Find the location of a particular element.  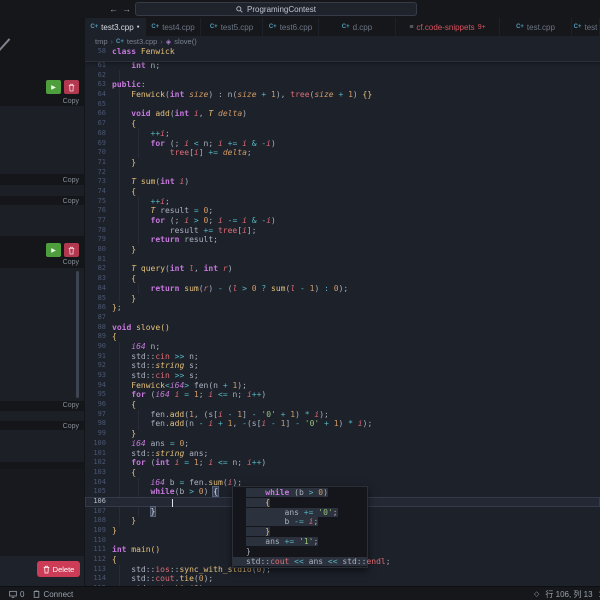

editor-line-82: 82 T query(int l, int r) is located at coordinates (342, 269).